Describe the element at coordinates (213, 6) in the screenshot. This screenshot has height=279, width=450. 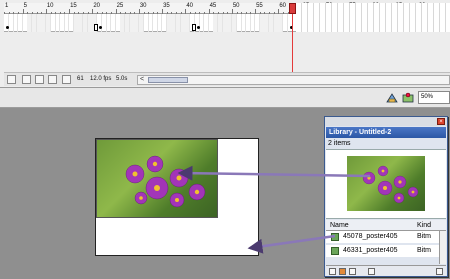
I see `ruler-label: 45` at that location.